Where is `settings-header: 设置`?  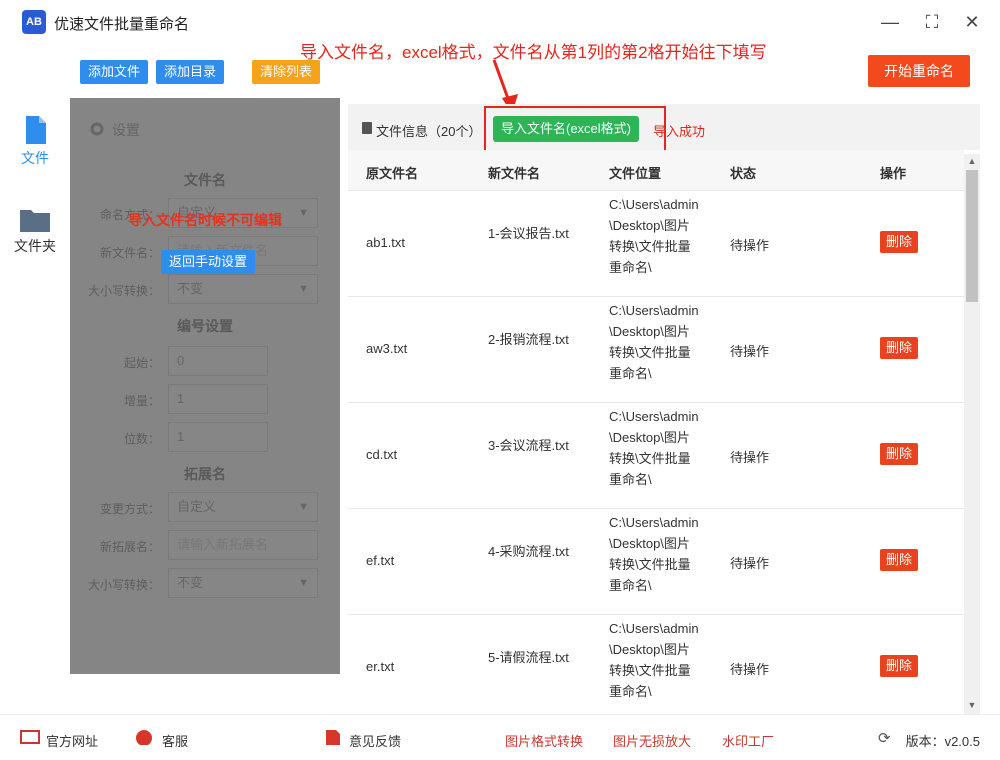
settings-header: 设置 is located at coordinates (126, 130).